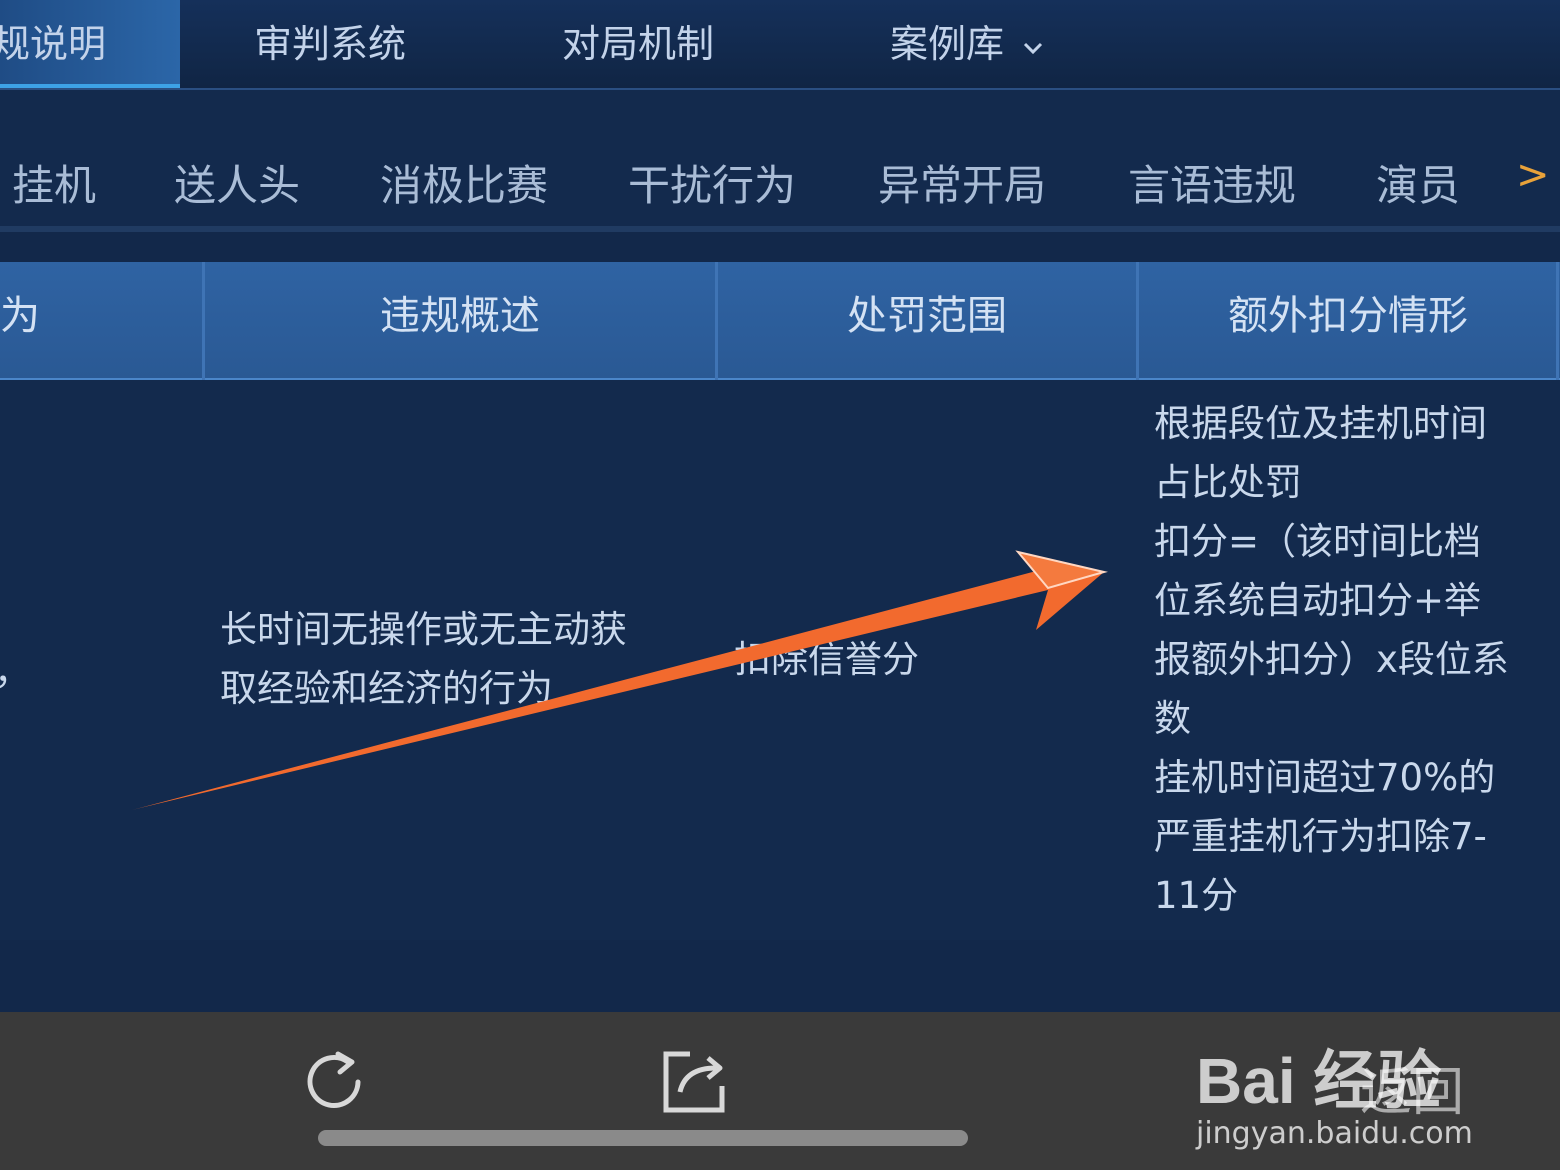 The image size is (1560, 1170). Describe the element at coordinates (643, 1138) in the screenshot. I see `horizontal-scrollbar` at that location.